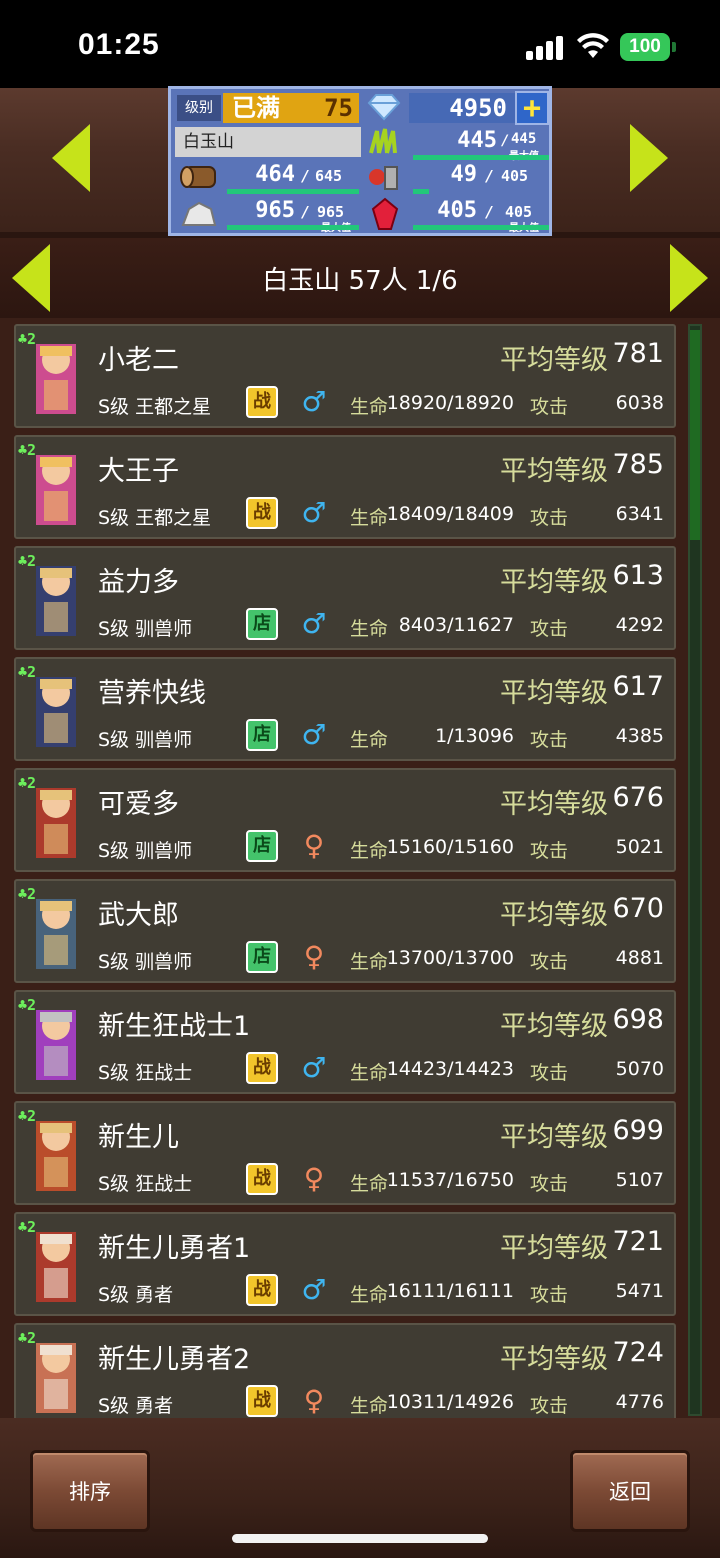 The image size is (720, 1558). Describe the element at coordinates (90, 1491) in the screenshot. I see `sort-button: 排序` at that location.